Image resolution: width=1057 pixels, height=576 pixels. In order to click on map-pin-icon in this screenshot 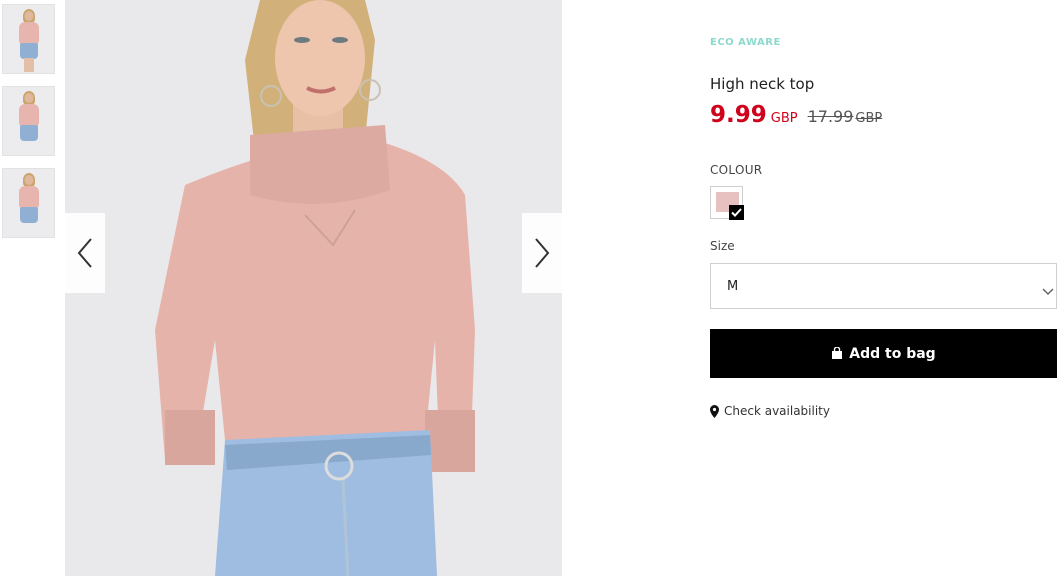, I will do `click(714, 411)`.